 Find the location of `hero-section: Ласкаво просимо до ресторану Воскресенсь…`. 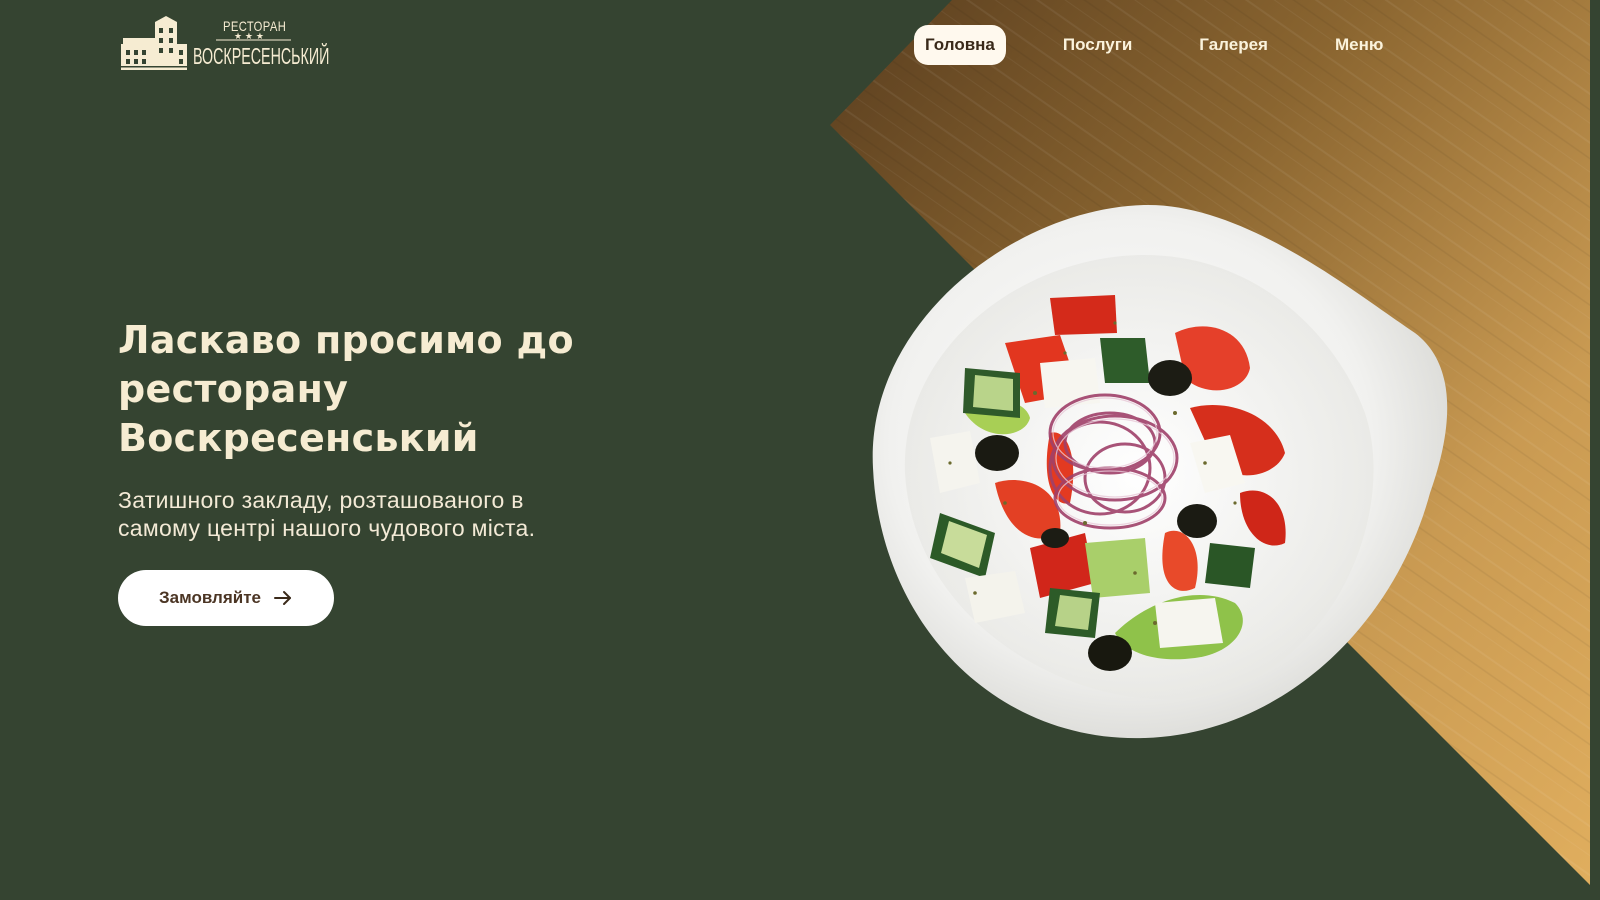

hero-section: Ласкаво просимо до ресторану Воскресенсь… is located at coordinates (398, 429).